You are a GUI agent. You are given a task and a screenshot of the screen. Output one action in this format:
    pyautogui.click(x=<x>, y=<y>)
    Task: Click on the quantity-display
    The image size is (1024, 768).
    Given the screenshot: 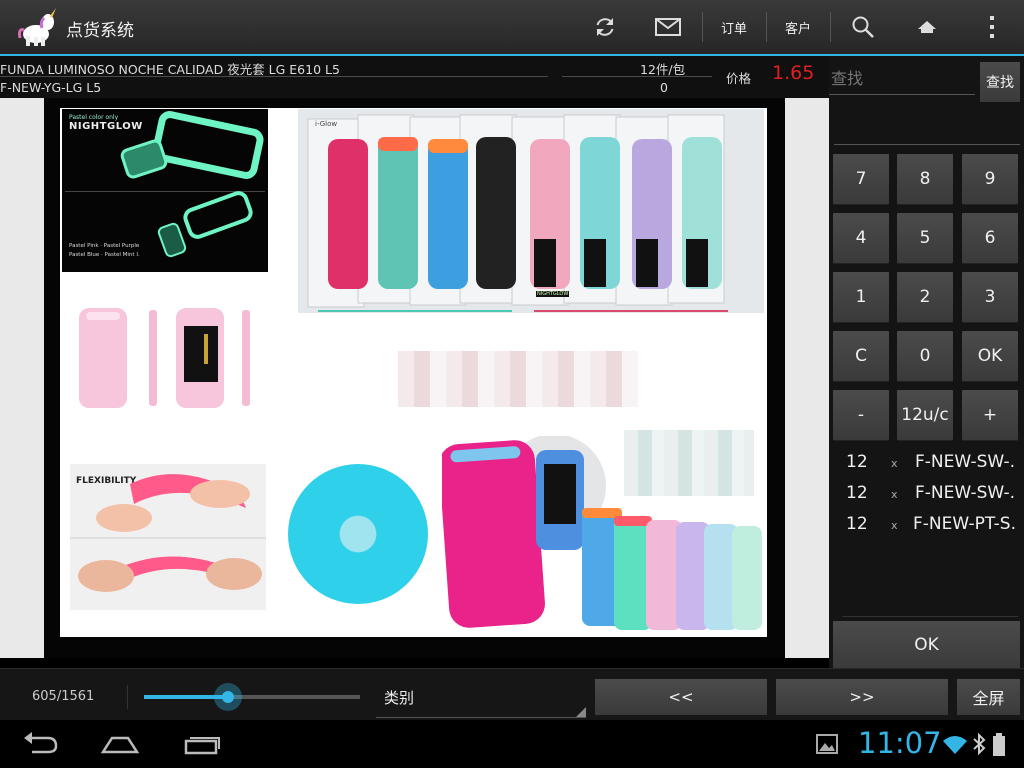 What is the action you would take?
    pyautogui.click(x=927, y=125)
    